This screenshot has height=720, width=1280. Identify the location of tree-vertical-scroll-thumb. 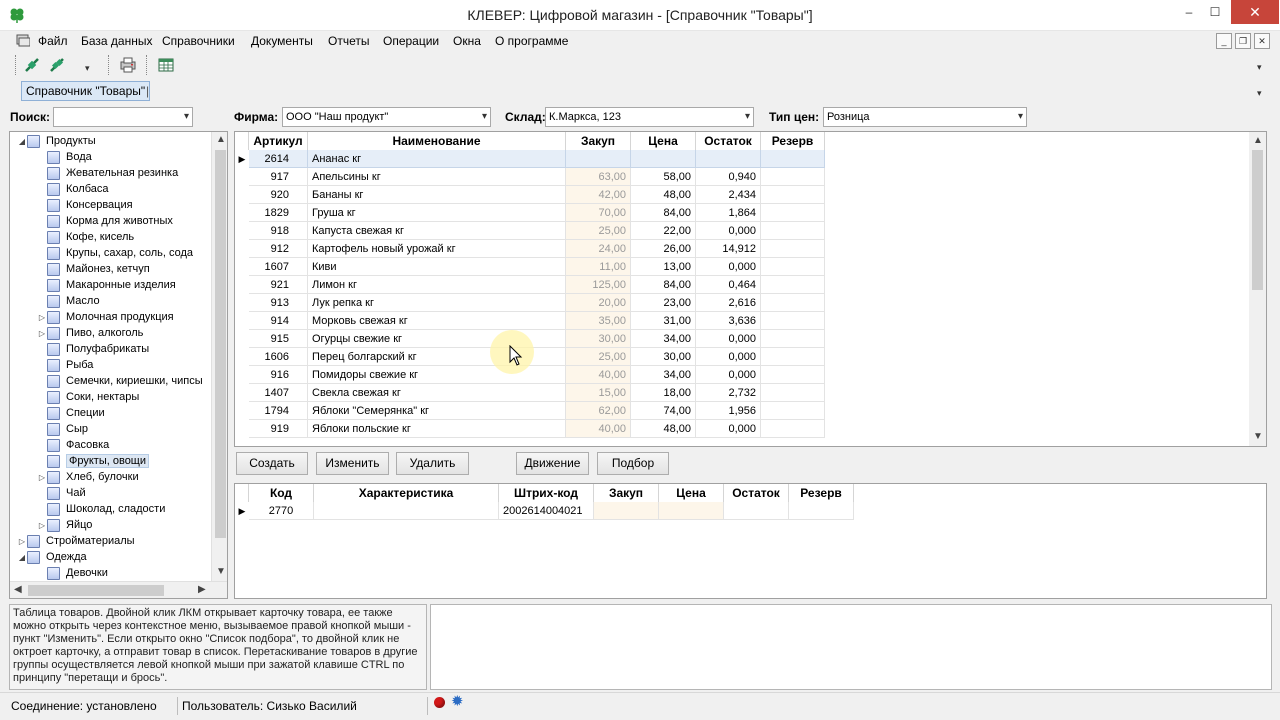
(220, 344).